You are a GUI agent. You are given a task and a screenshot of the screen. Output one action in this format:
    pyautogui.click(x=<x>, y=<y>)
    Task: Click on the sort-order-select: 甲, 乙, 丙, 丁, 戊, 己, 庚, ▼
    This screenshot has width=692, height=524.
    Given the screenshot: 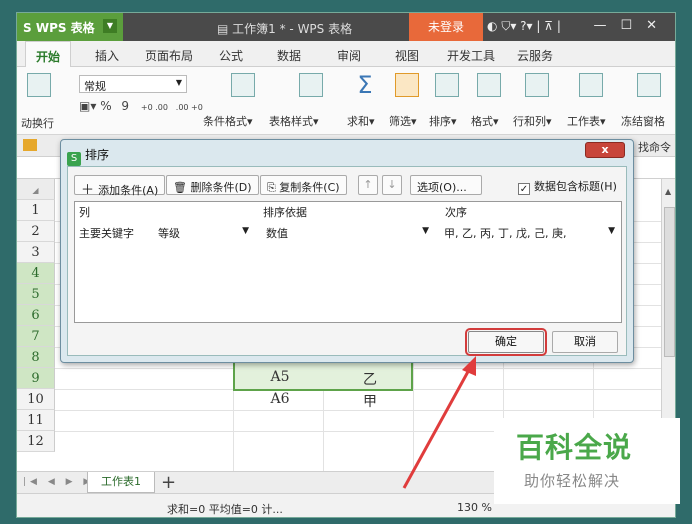 What is the action you would take?
    pyautogui.click(x=530, y=232)
    